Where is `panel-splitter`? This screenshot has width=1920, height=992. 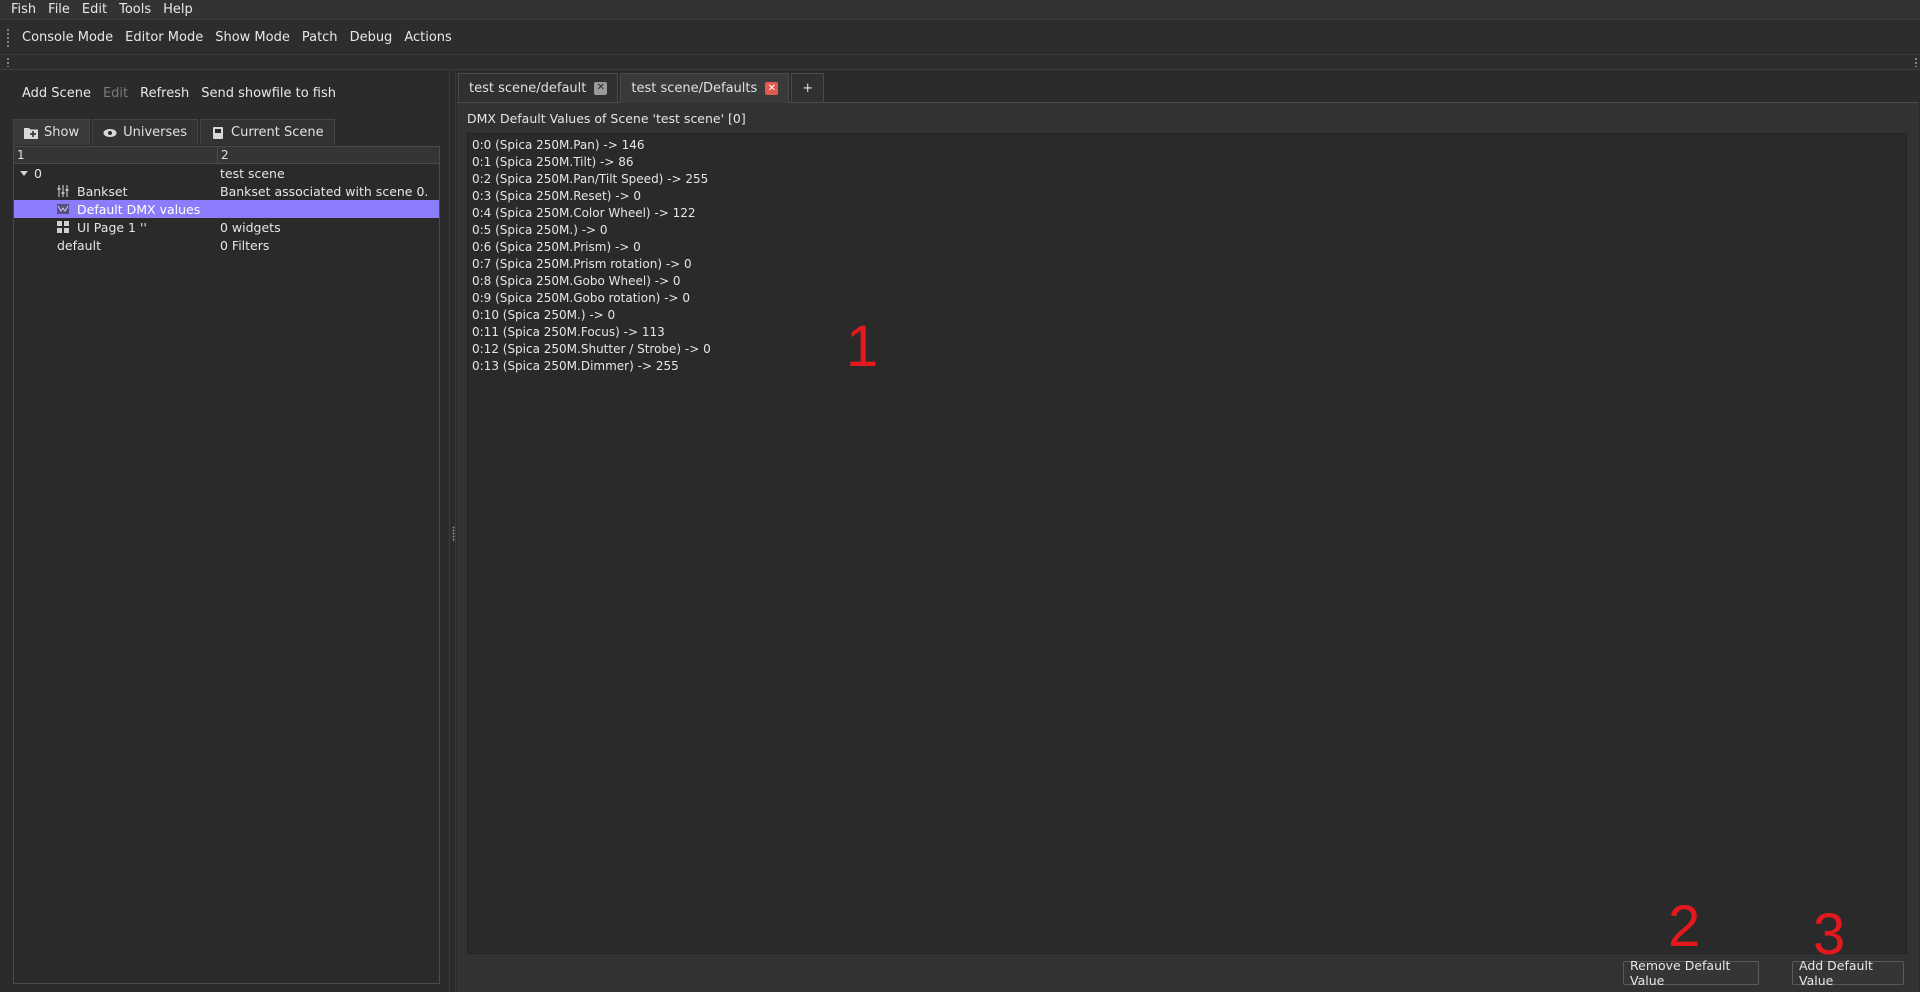
panel-splitter is located at coordinates (452, 531).